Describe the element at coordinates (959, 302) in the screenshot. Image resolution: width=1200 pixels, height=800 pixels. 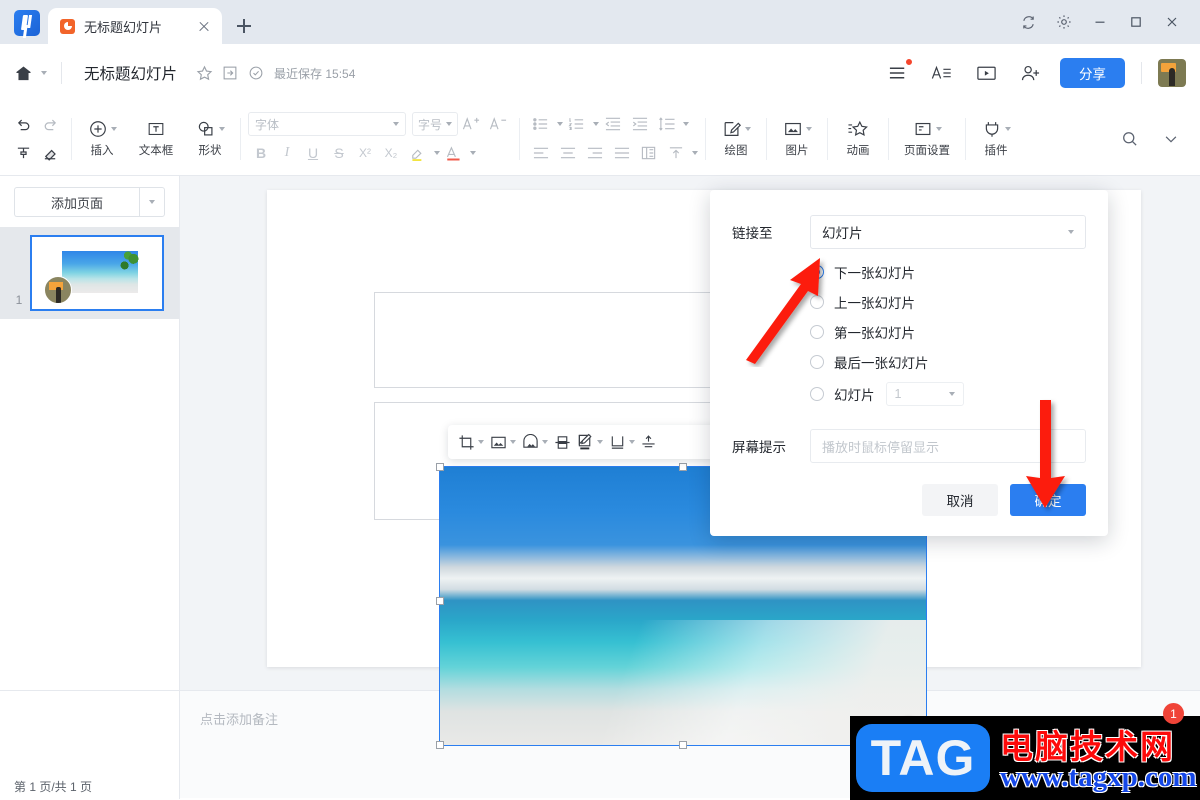
I see `radio-prev-slide: 上一张幻灯片` at that location.